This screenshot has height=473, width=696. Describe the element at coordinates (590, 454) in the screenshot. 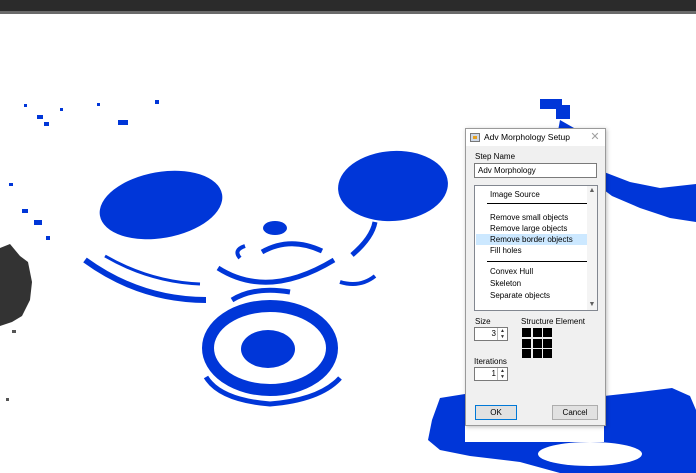

I see `white-blob-bottom-right` at that location.